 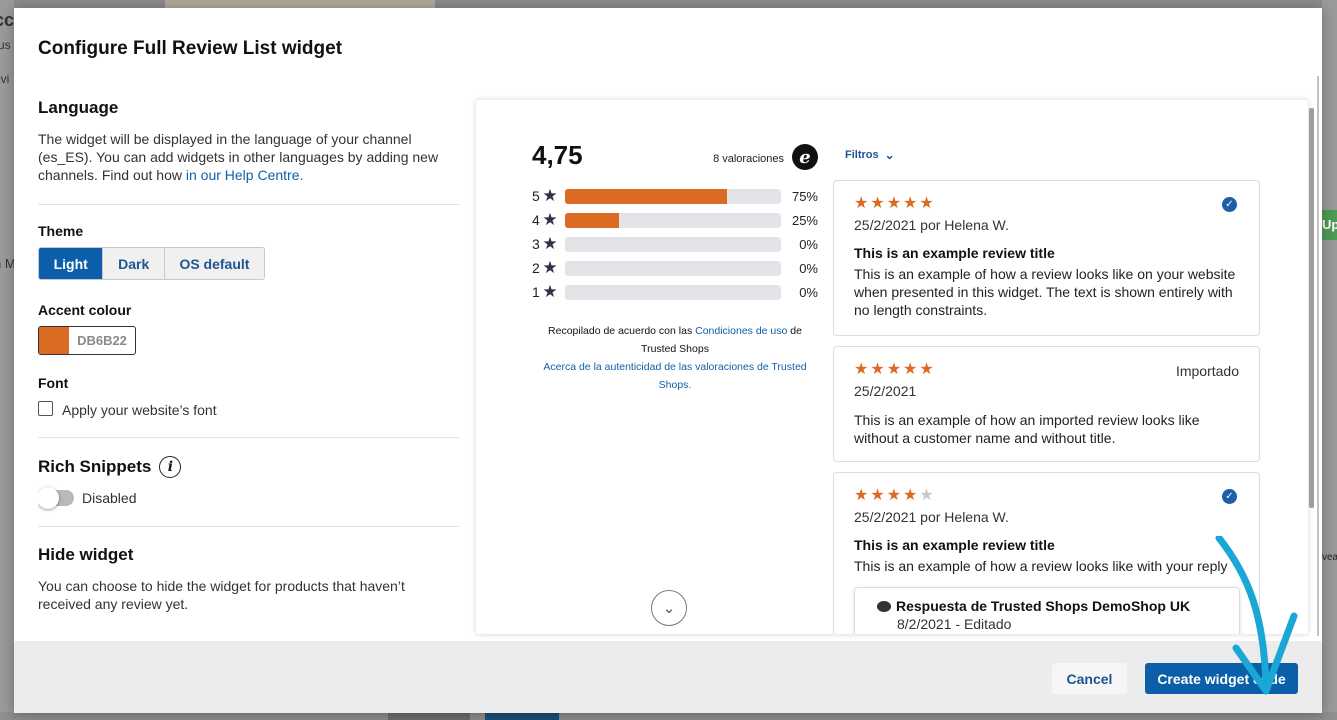 I want to click on font-option: Apply your website’s font, so click(x=248, y=408).